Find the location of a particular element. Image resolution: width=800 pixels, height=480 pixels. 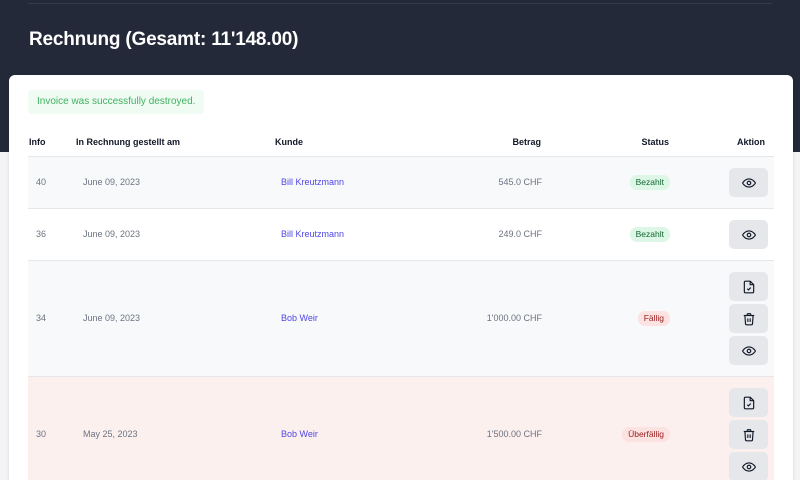

column-header-status: Status is located at coordinates (655, 142).